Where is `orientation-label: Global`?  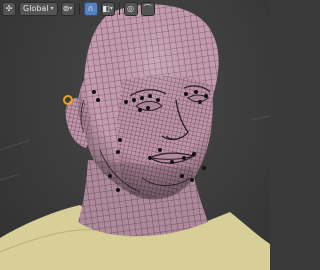 orientation-label: Global is located at coordinates (36, 8).